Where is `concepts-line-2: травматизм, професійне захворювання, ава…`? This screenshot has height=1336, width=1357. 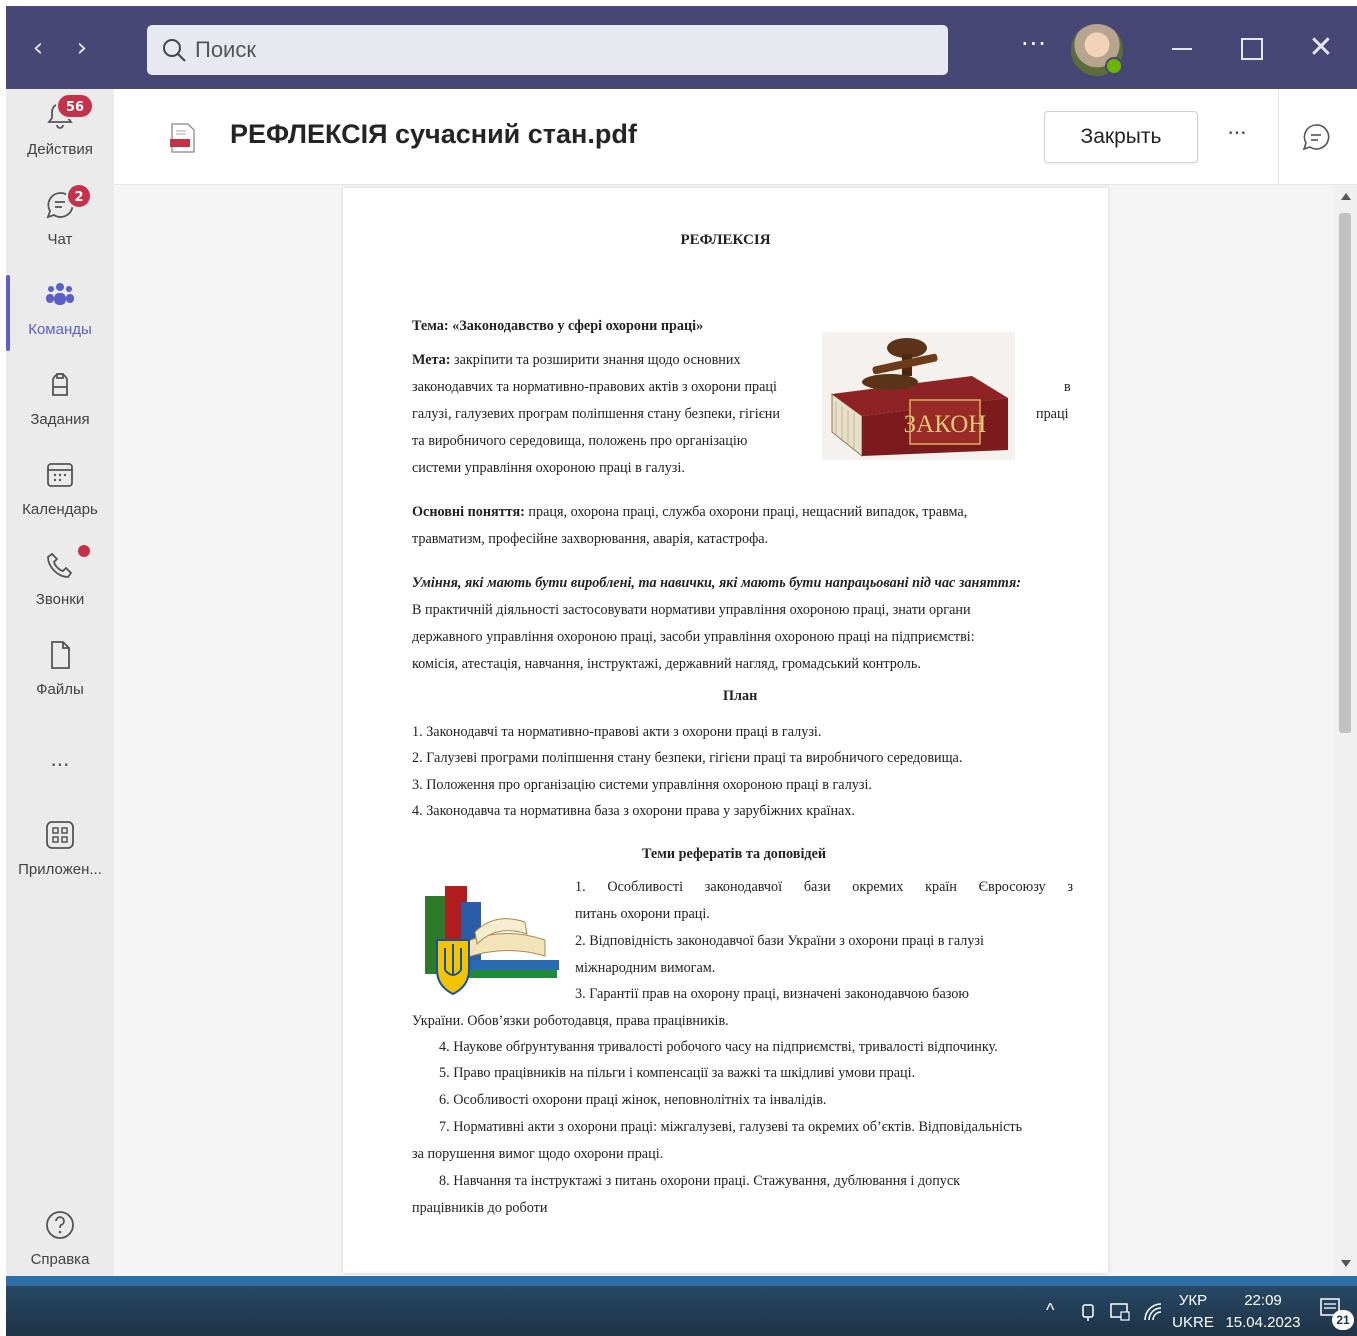
concepts-line-2: травматизм, професійне захворювання, ава… is located at coordinates (590, 539).